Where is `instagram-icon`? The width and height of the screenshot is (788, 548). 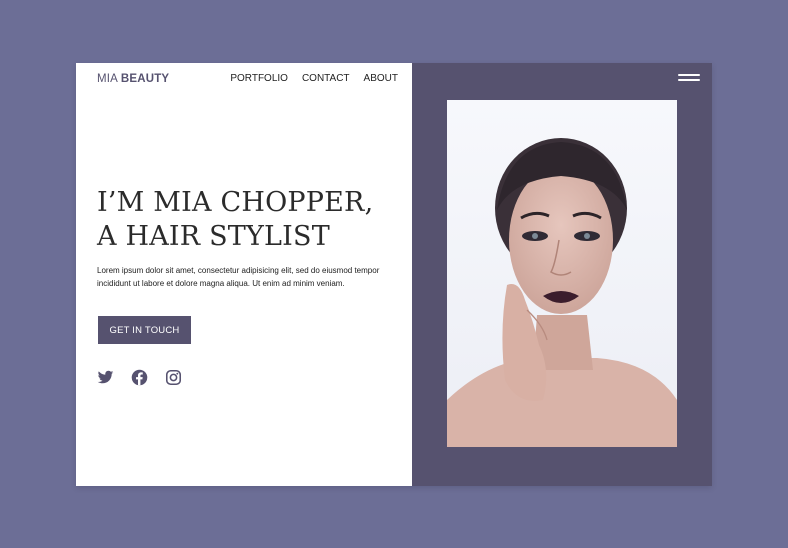
instagram-icon is located at coordinates (173, 377).